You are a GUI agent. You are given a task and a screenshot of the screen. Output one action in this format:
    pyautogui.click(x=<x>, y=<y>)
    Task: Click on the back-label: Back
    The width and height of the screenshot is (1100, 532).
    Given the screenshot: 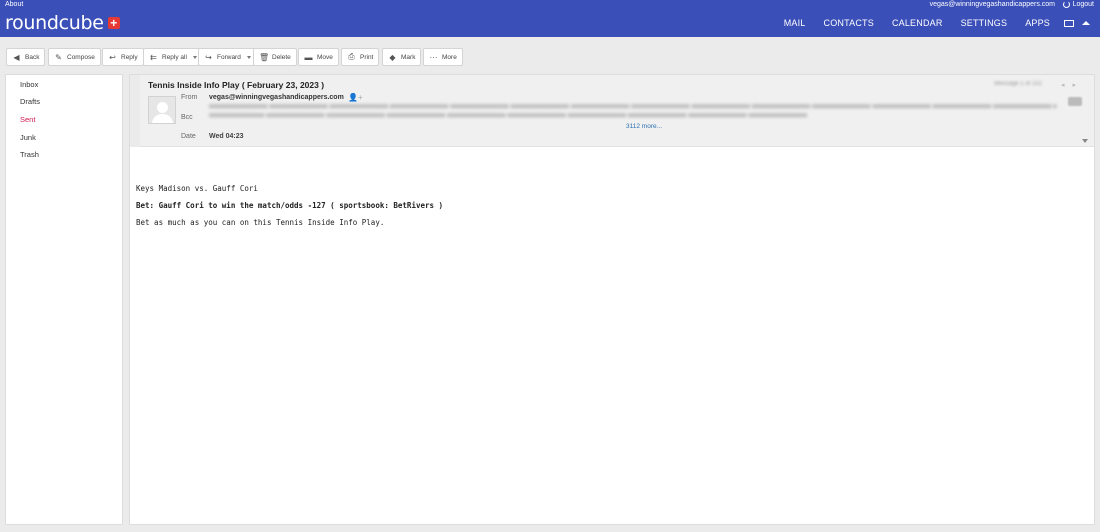 What is the action you would take?
    pyautogui.click(x=32, y=57)
    